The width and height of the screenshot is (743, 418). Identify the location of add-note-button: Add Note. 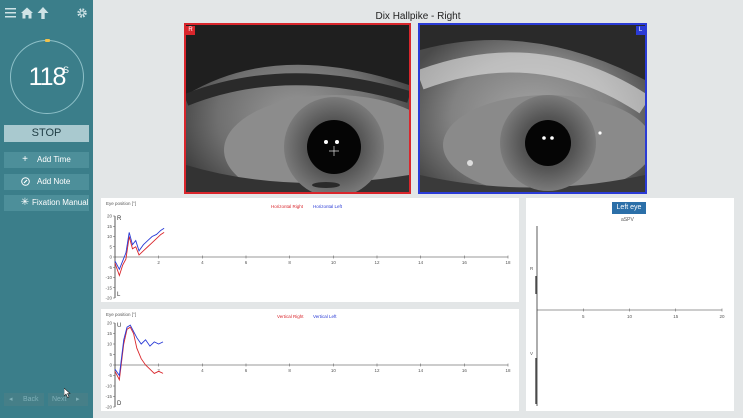
(46, 182).